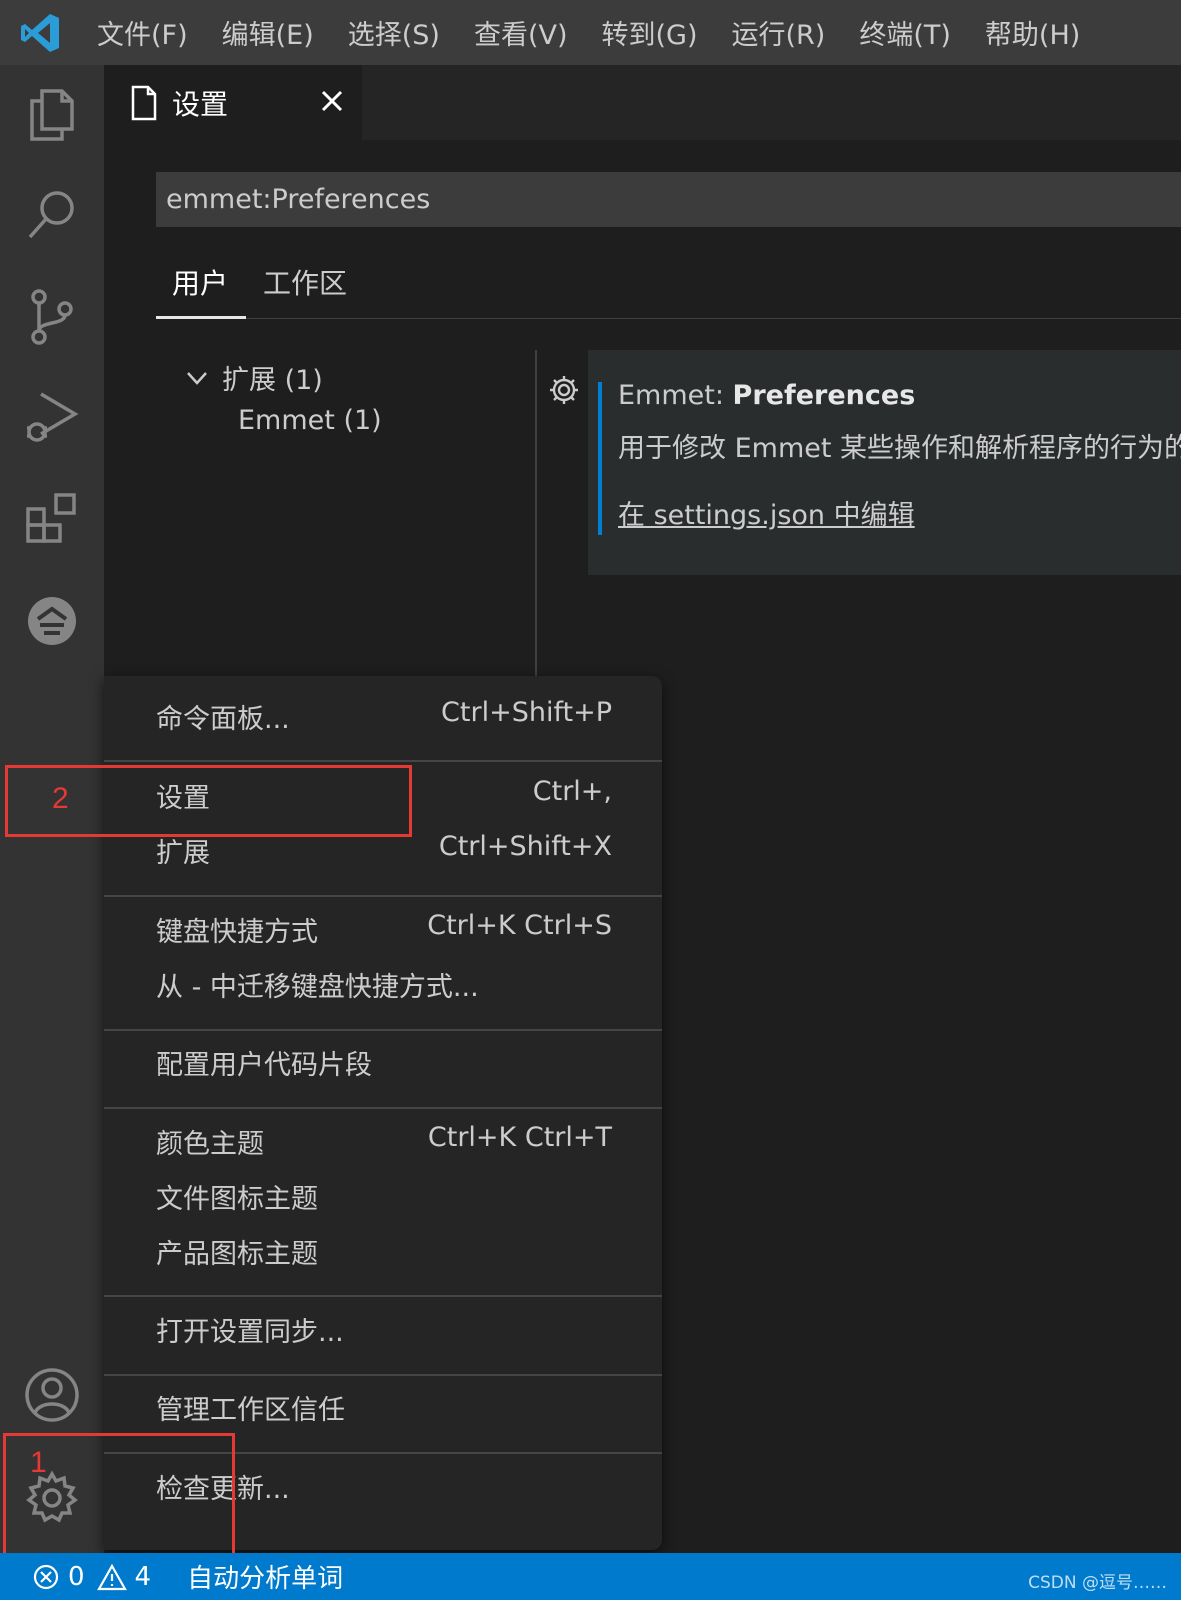  What do you see at coordinates (38, 1462) in the screenshot?
I see `annotation-number-1: 1` at bounding box center [38, 1462].